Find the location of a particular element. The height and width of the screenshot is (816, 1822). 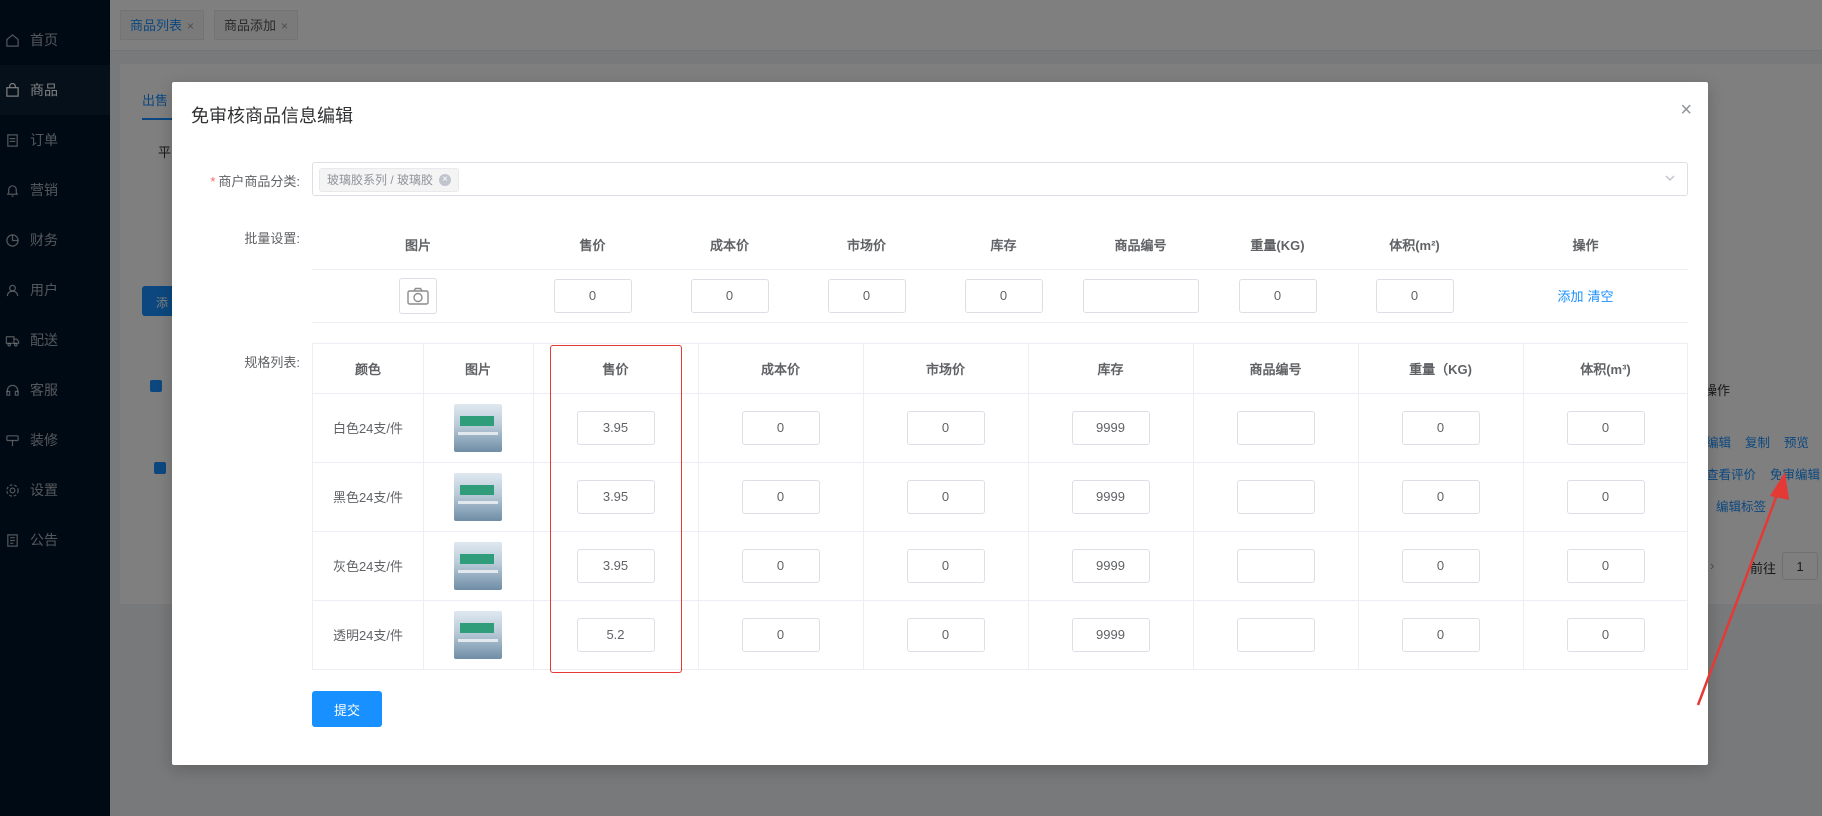

category-tag: 玻璃胶系列 / 玻璃胶 × is located at coordinates (389, 180).